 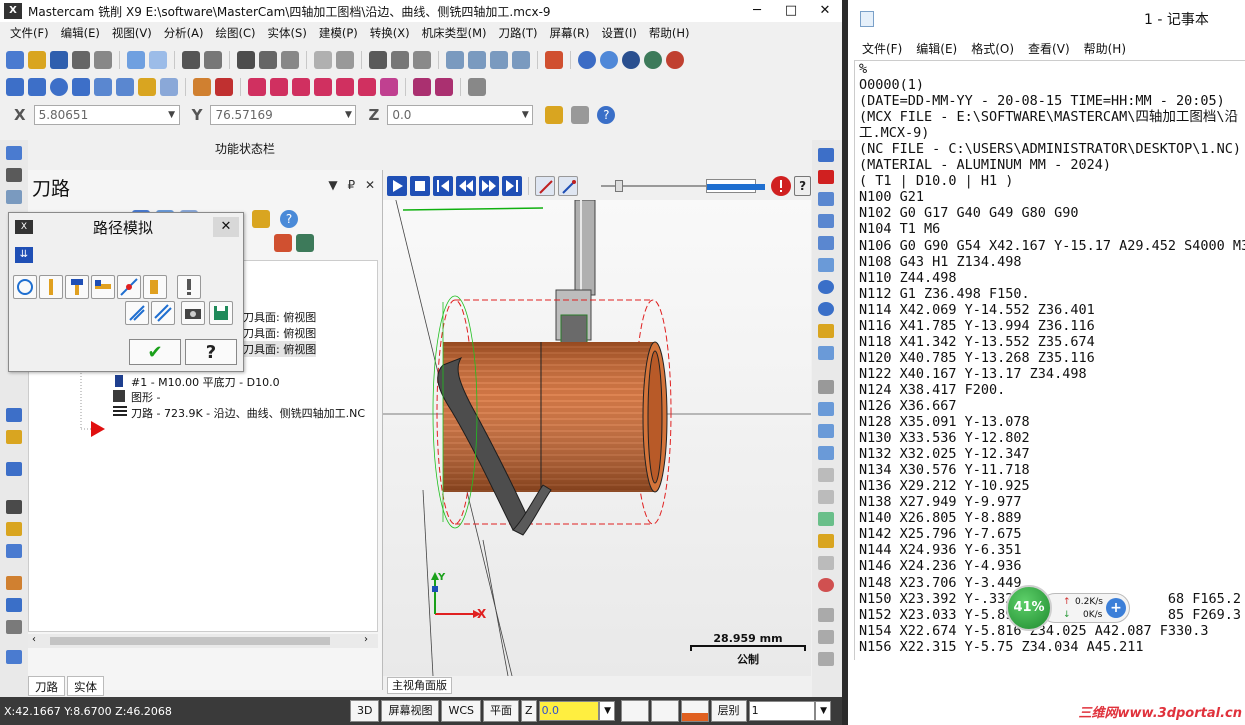 What do you see at coordinates (189, 287) in the screenshot?
I see `alert-icon` at bounding box center [189, 287].